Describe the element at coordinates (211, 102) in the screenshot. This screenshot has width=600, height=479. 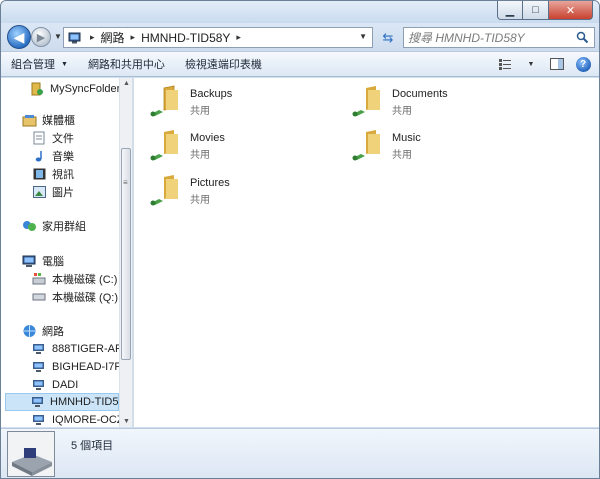
I see `folder-texts: Backups 共用` at that location.